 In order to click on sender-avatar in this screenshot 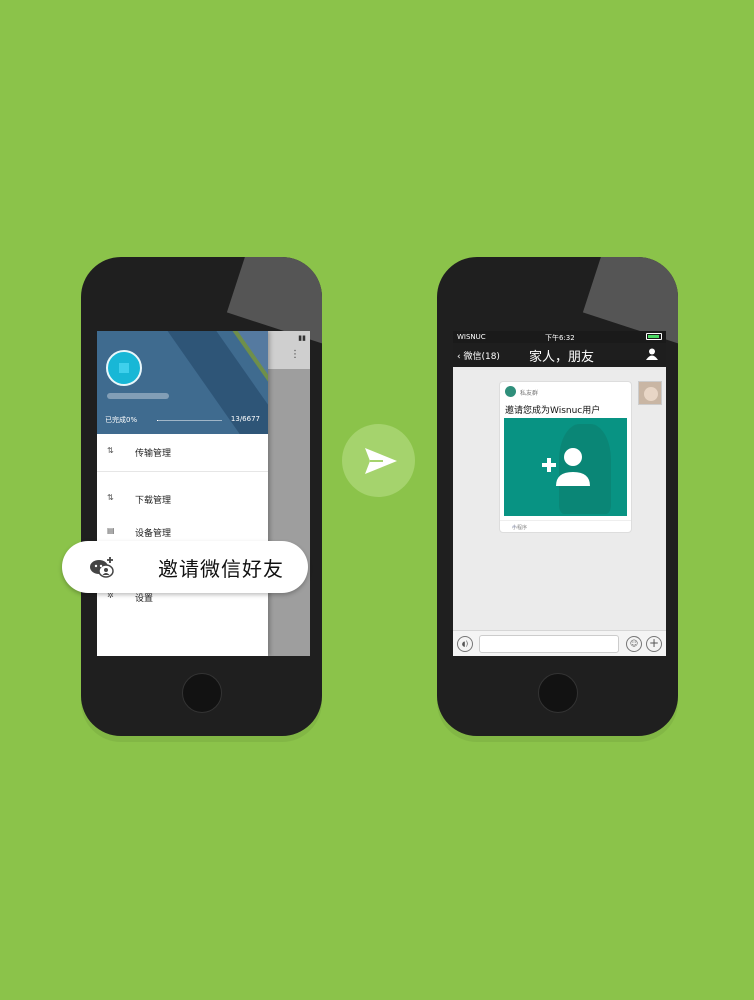, I will do `click(650, 393)`.